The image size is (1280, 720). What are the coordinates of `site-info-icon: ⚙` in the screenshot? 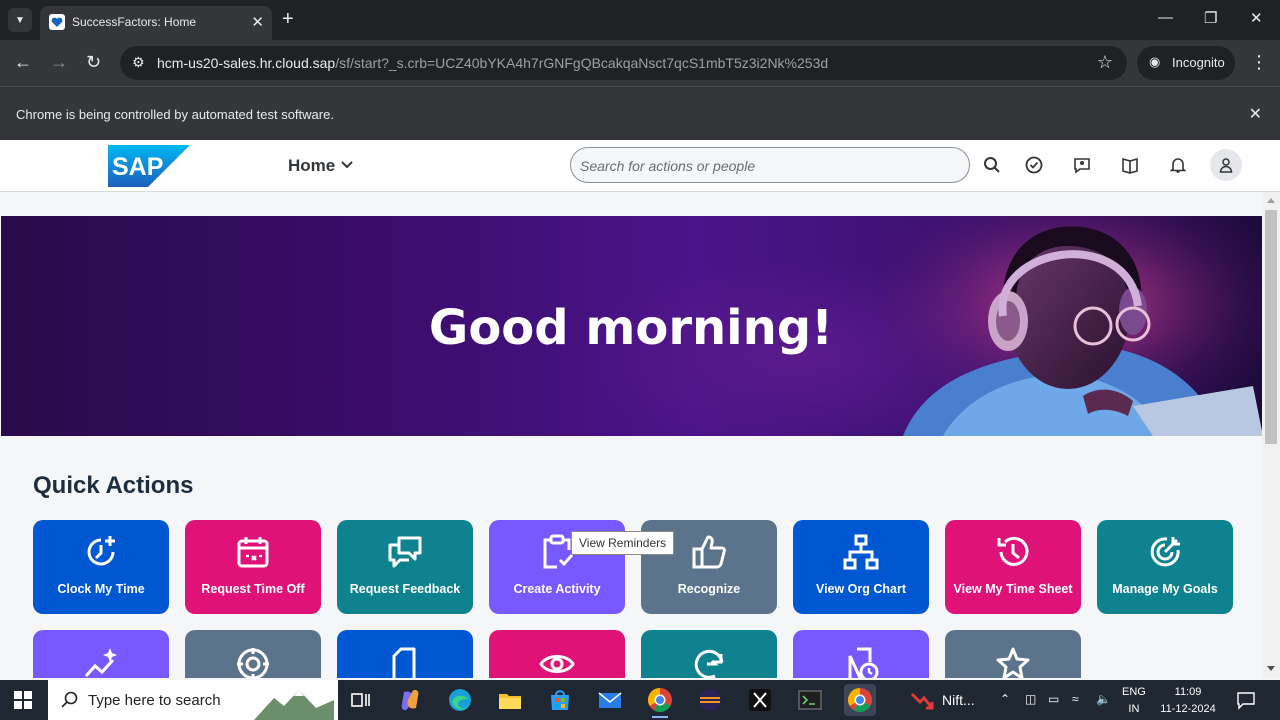 It's located at (138, 62).